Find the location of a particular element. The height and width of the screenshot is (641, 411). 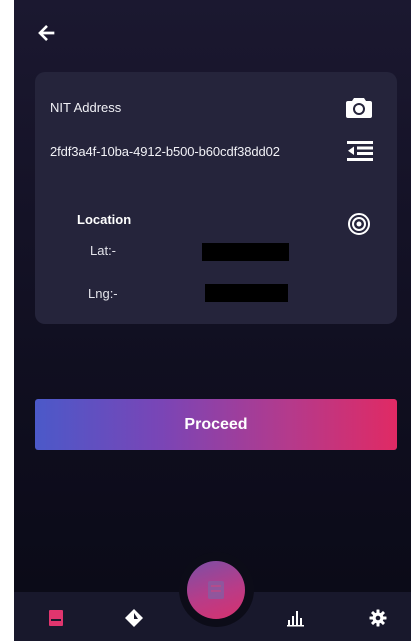

latitude-value-redacted is located at coordinates (245, 252).